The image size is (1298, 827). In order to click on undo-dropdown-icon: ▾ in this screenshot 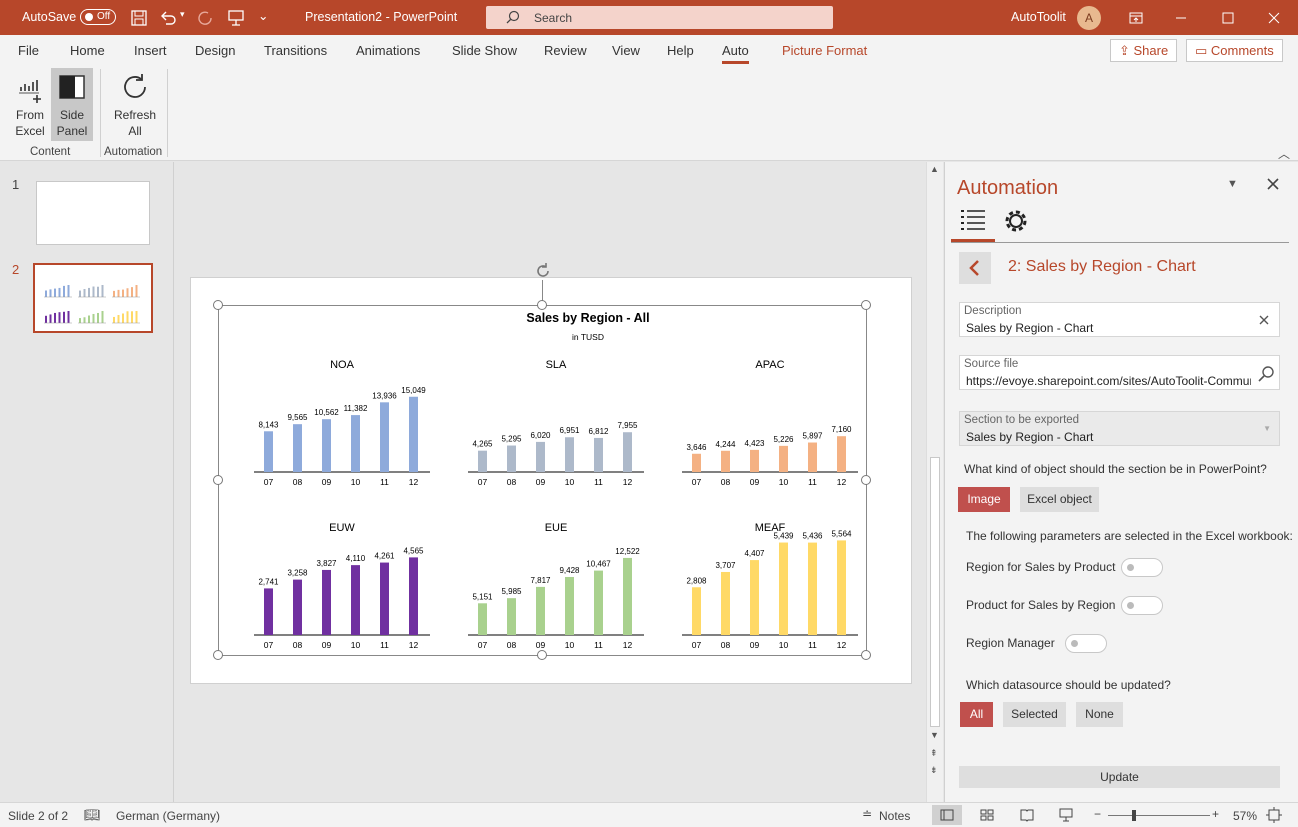, I will do `click(182, 14)`.